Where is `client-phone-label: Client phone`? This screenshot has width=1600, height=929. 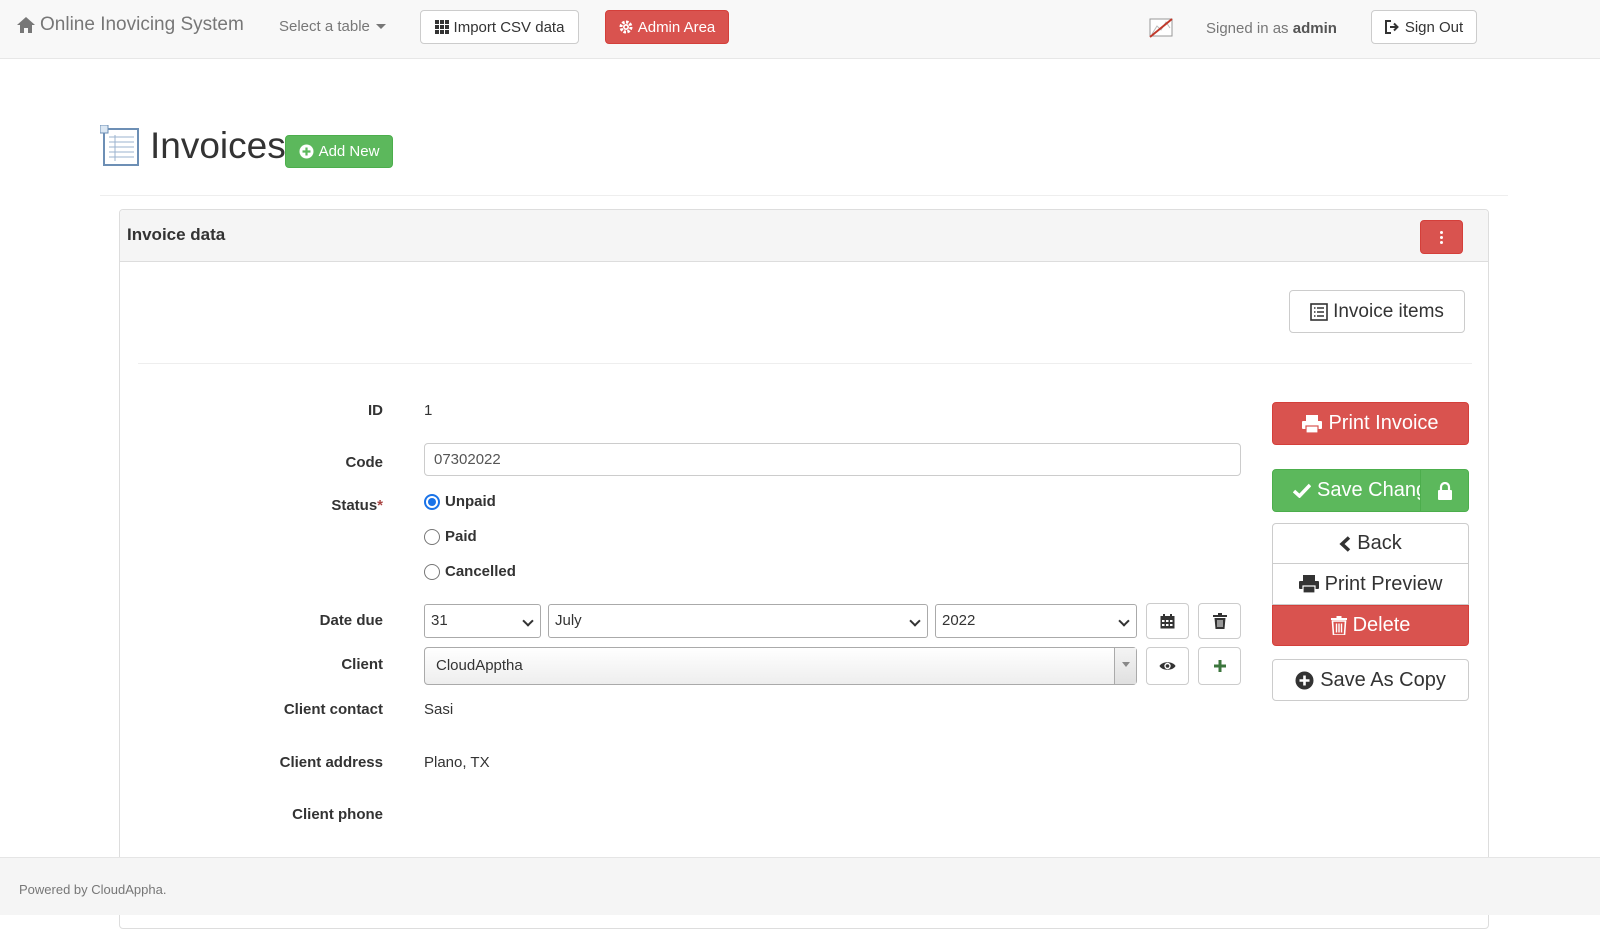 client-phone-label: Client phone is located at coordinates (337, 814).